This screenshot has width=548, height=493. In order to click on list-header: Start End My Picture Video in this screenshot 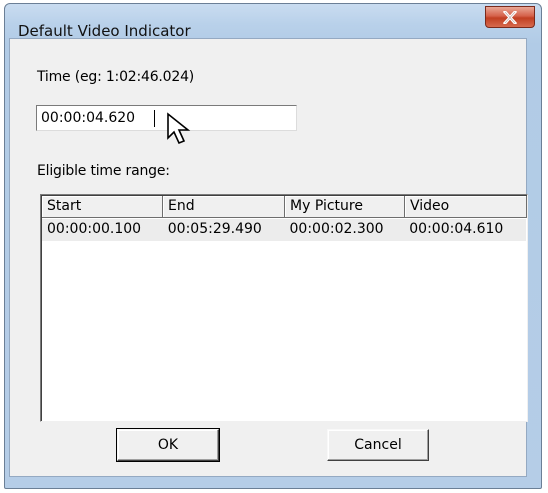, I will do `click(284, 207)`.